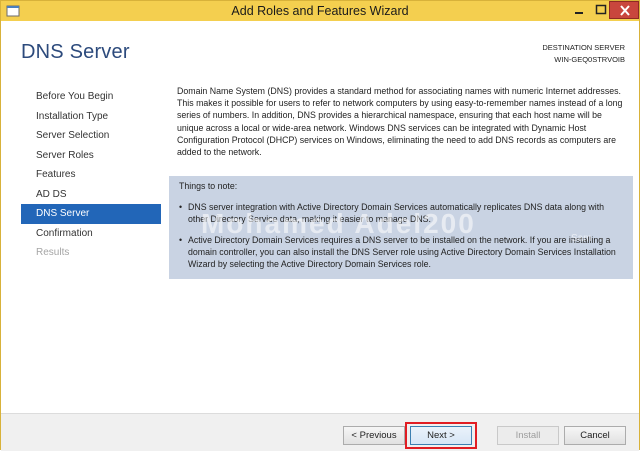  I want to click on nav-item-features: Features, so click(91, 175).